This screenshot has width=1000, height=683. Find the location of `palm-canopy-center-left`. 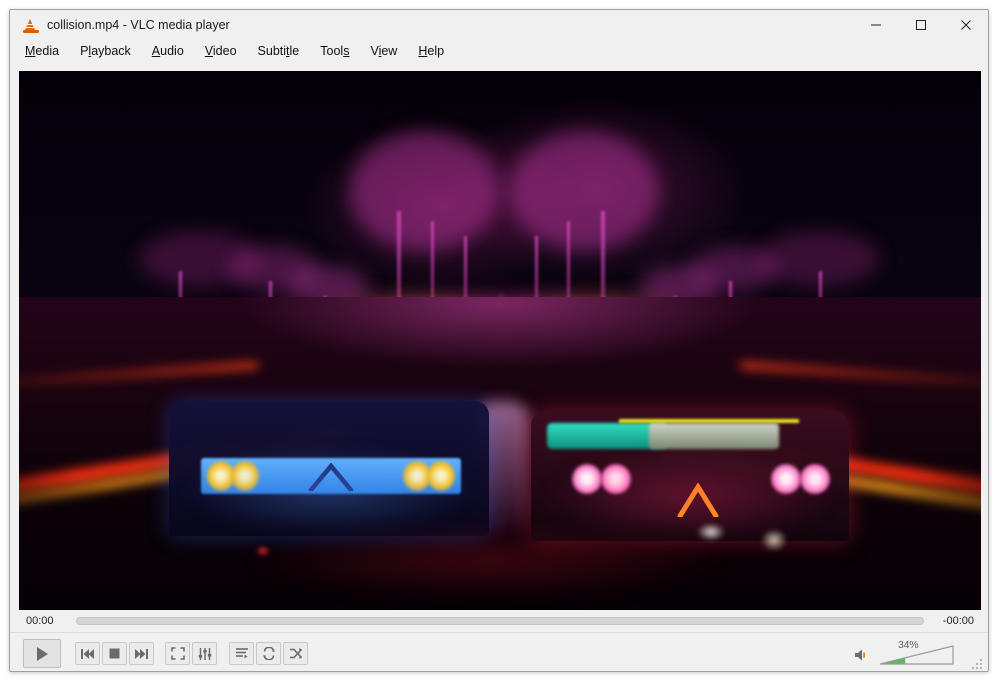

palm-canopy-center-left is located at coordinates (424, 191).